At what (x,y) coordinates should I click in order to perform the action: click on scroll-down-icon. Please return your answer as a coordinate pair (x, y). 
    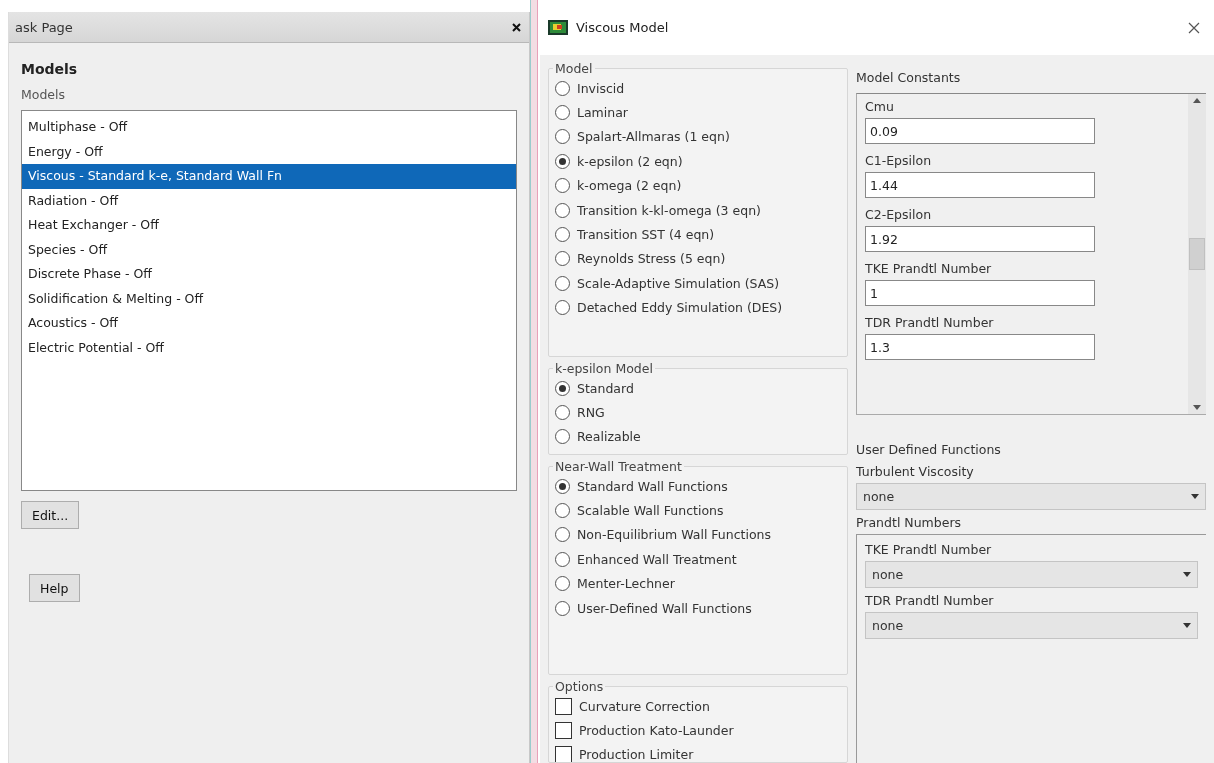
    Looking at the image, I should click on (1197, 407).